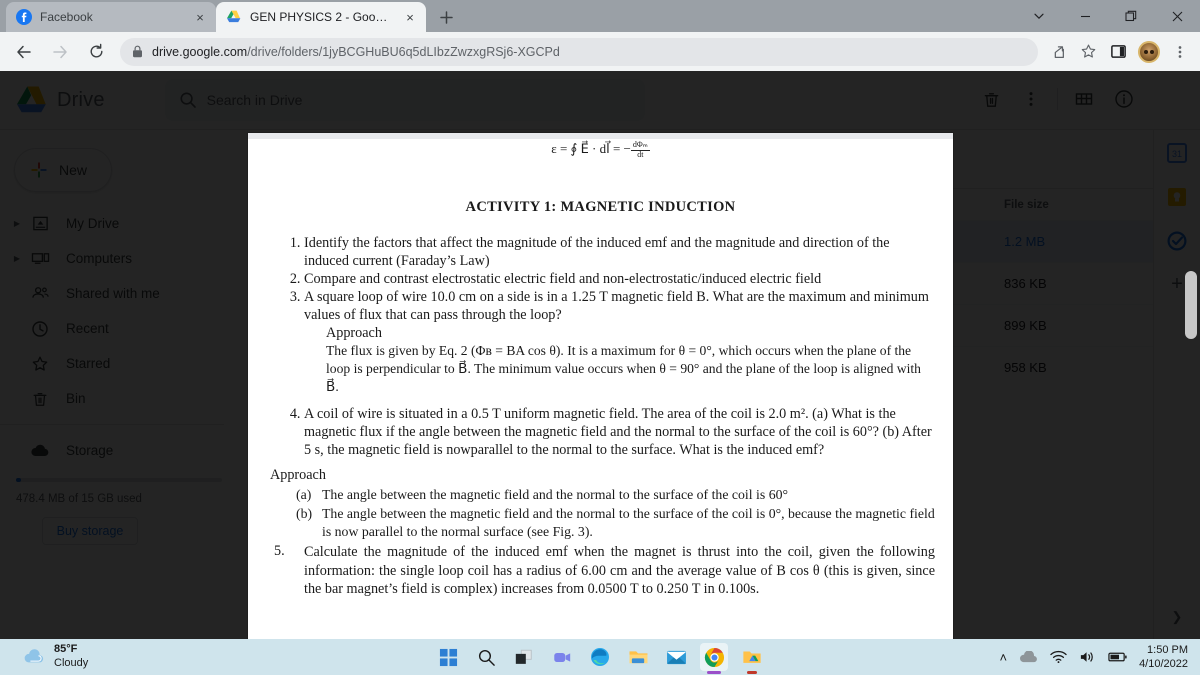  I want to click on delete-trash-icon, so click(991, 99).